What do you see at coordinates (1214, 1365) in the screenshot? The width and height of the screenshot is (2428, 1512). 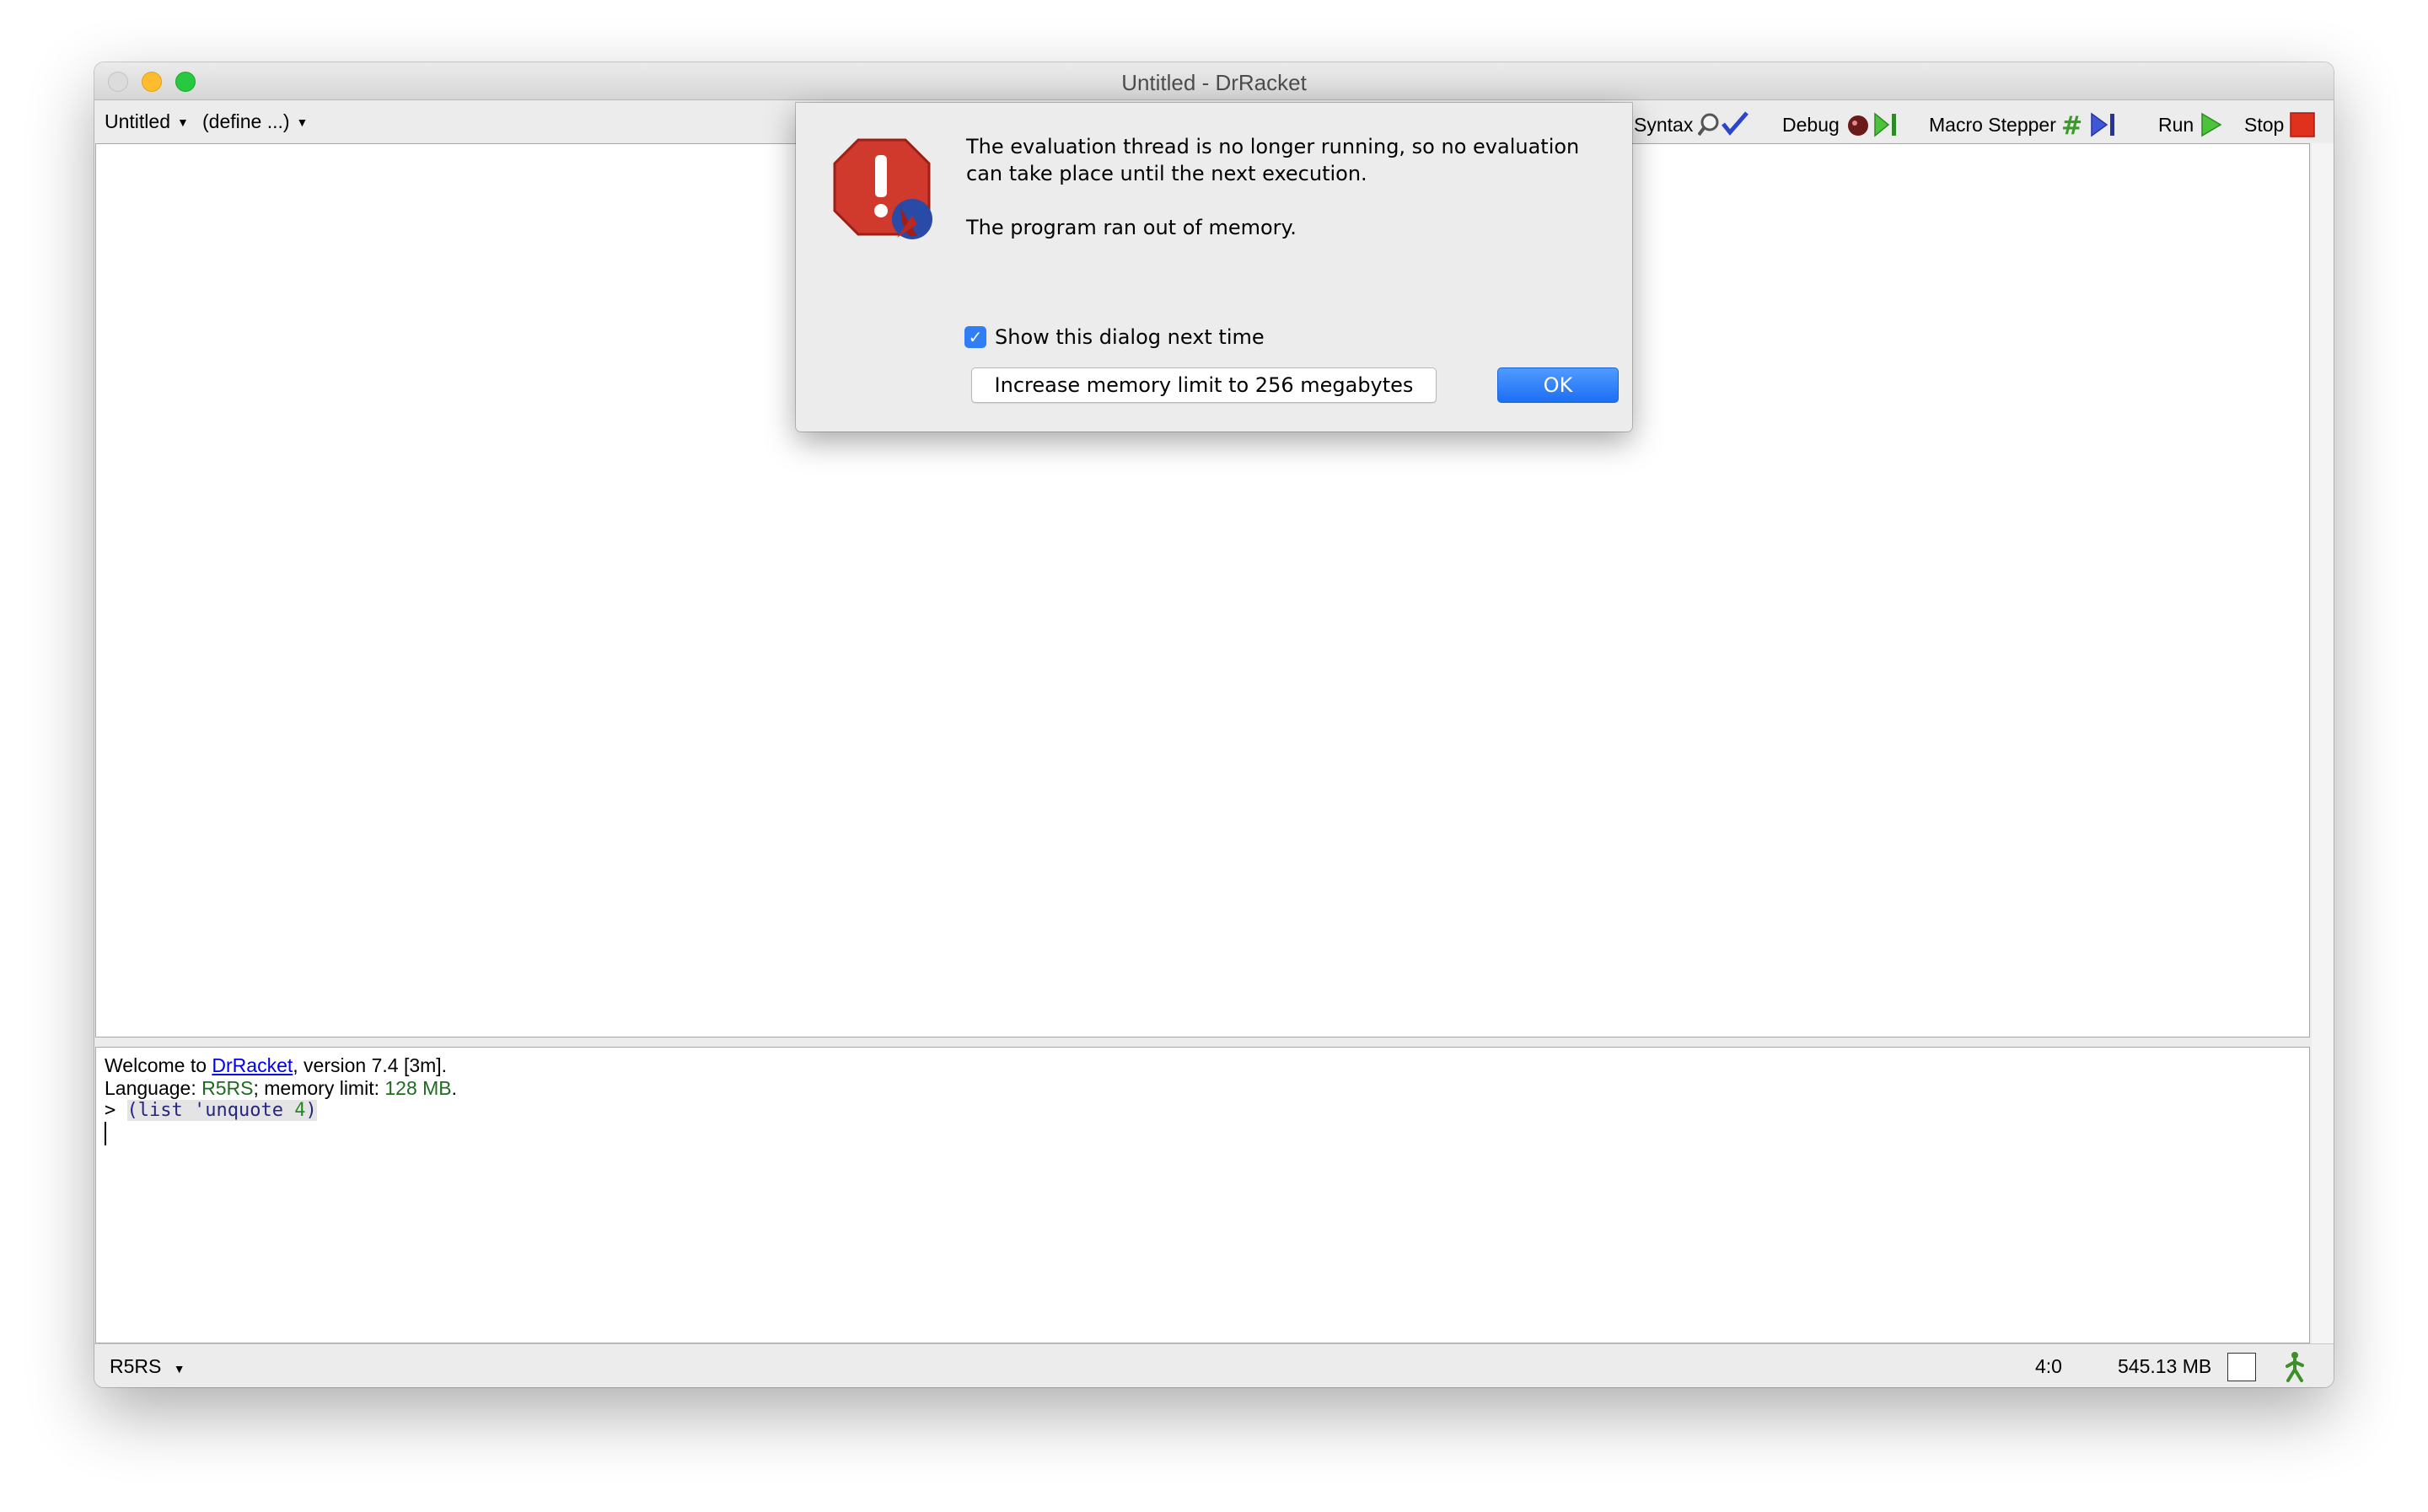 I see `status-bar: R5RS ▼ 4:0 545.13 MB` at bounding box center [1214, 1365].